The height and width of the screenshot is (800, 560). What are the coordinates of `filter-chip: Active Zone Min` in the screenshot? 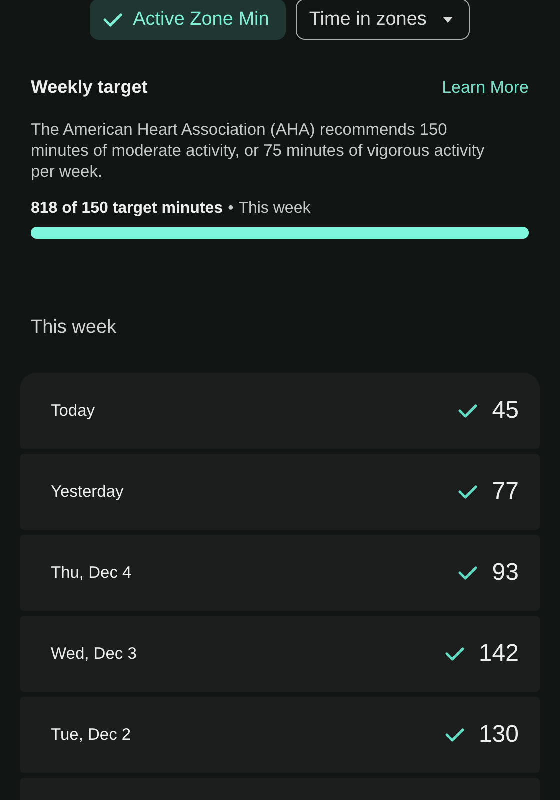 It's located at (188, 20).